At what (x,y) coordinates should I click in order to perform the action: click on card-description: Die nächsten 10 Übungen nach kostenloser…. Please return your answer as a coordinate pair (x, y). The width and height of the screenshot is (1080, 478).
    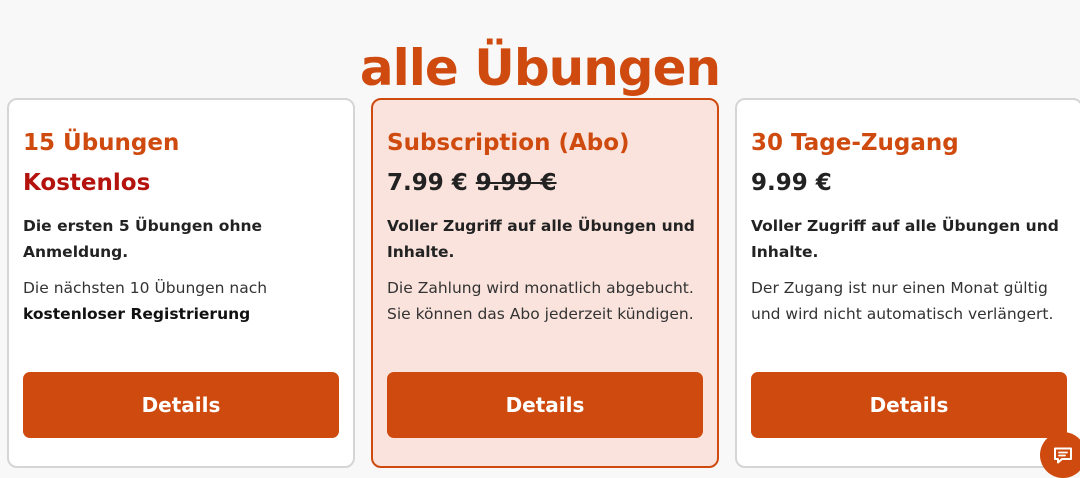
    Looking at the image, I should click on (181, 301).